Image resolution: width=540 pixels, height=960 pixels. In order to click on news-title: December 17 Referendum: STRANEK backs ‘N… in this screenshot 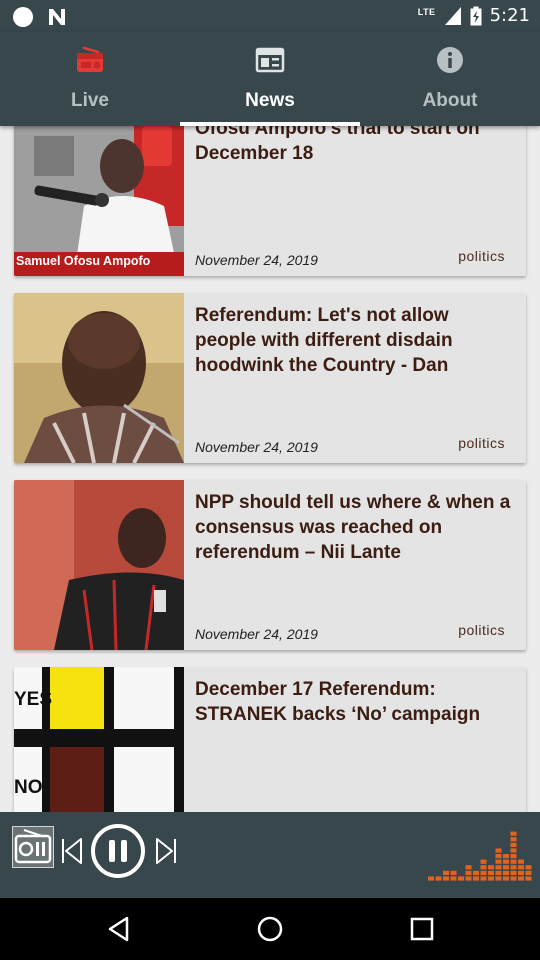, I will do `click(338, 702)`.